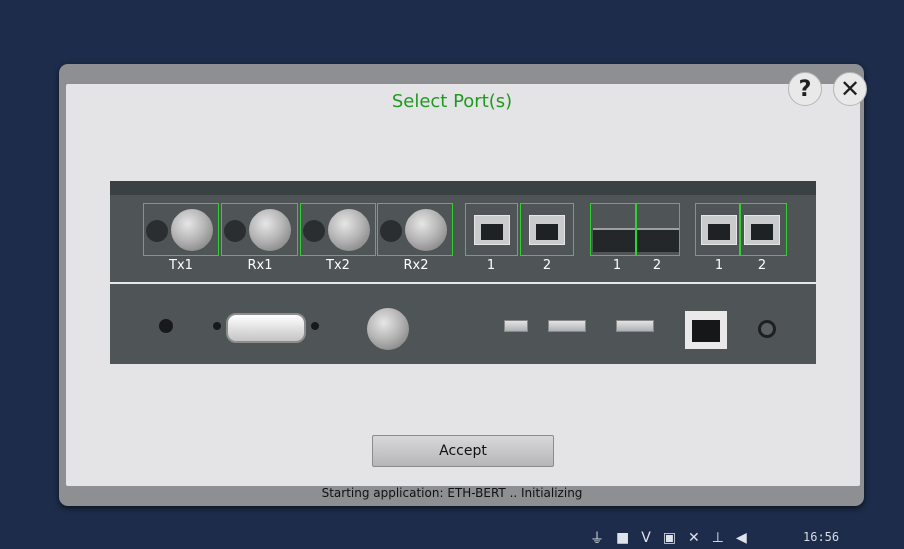 This screenshot has width=904, height=549. I want to click on volume-icon: ◀, so click(741, 538).